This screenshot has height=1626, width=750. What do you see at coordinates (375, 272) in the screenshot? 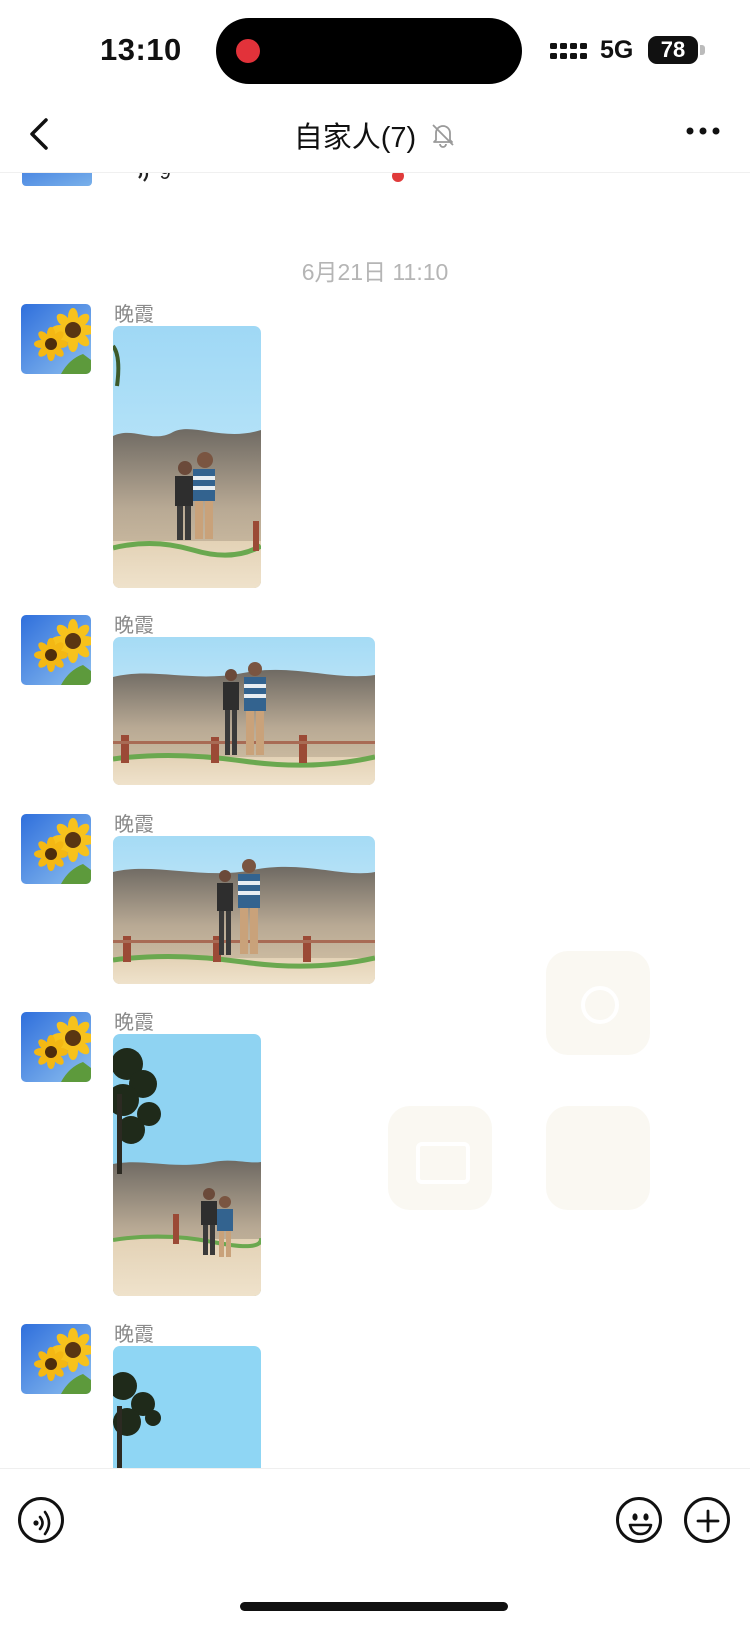
I see `message-timestamp: 6月21日 11:10` at bounding box center [375, 272].